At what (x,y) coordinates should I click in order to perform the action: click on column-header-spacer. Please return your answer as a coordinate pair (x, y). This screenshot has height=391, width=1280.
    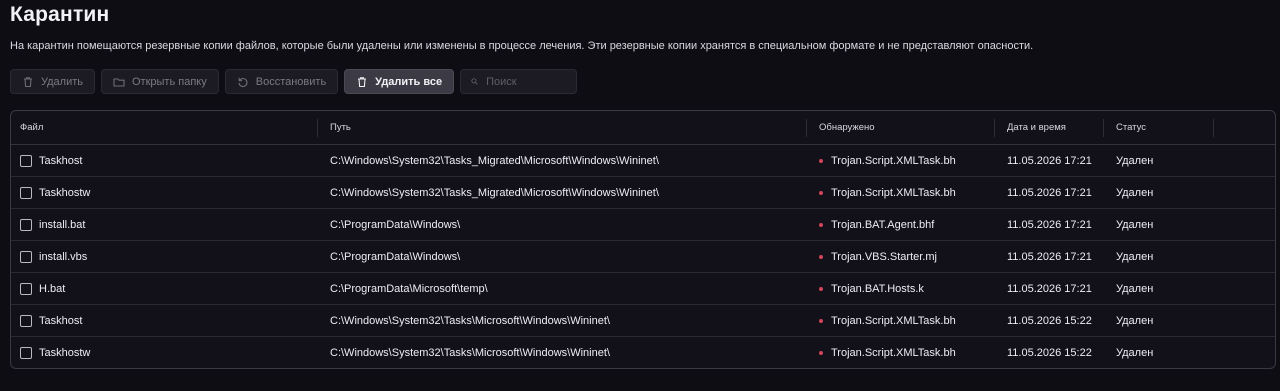
    Looking at the image, I should click on (1244, 127).